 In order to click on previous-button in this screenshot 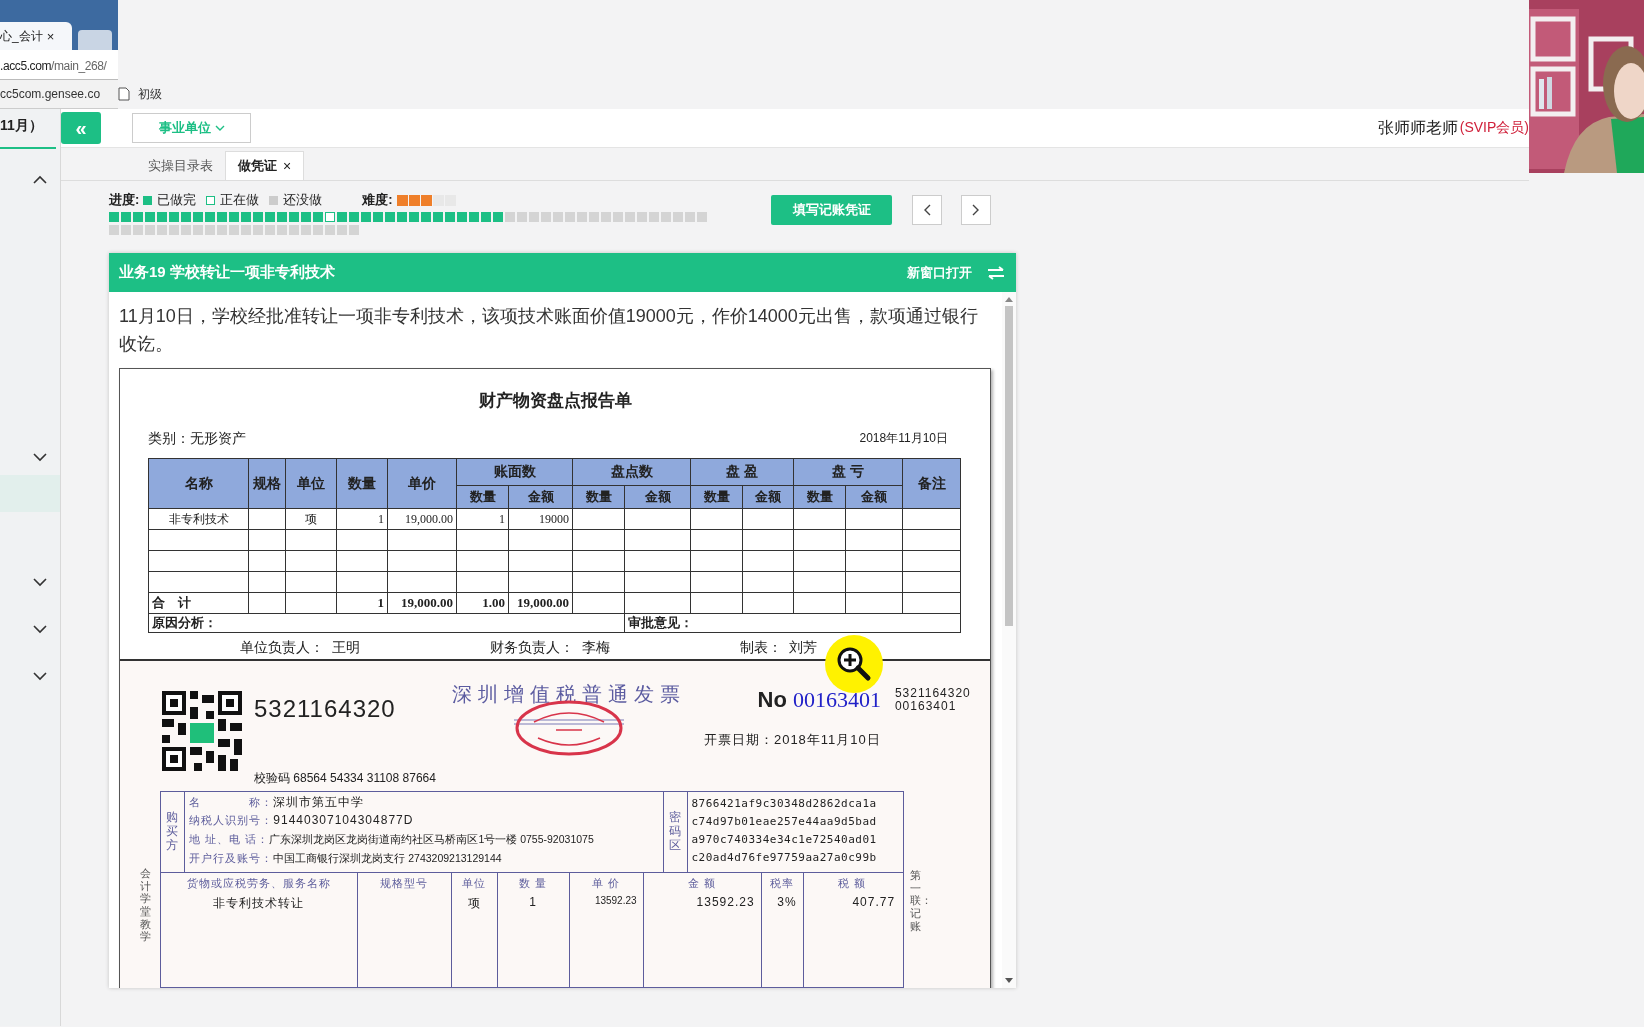, I will do `click(927, 210)`.